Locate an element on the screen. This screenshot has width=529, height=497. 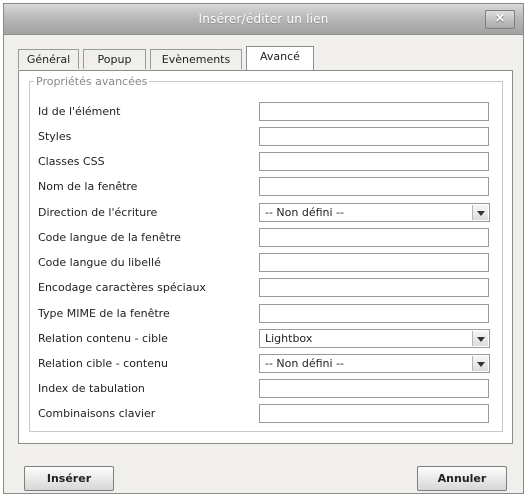
accesskey-input is located at coordinates (374, 413).